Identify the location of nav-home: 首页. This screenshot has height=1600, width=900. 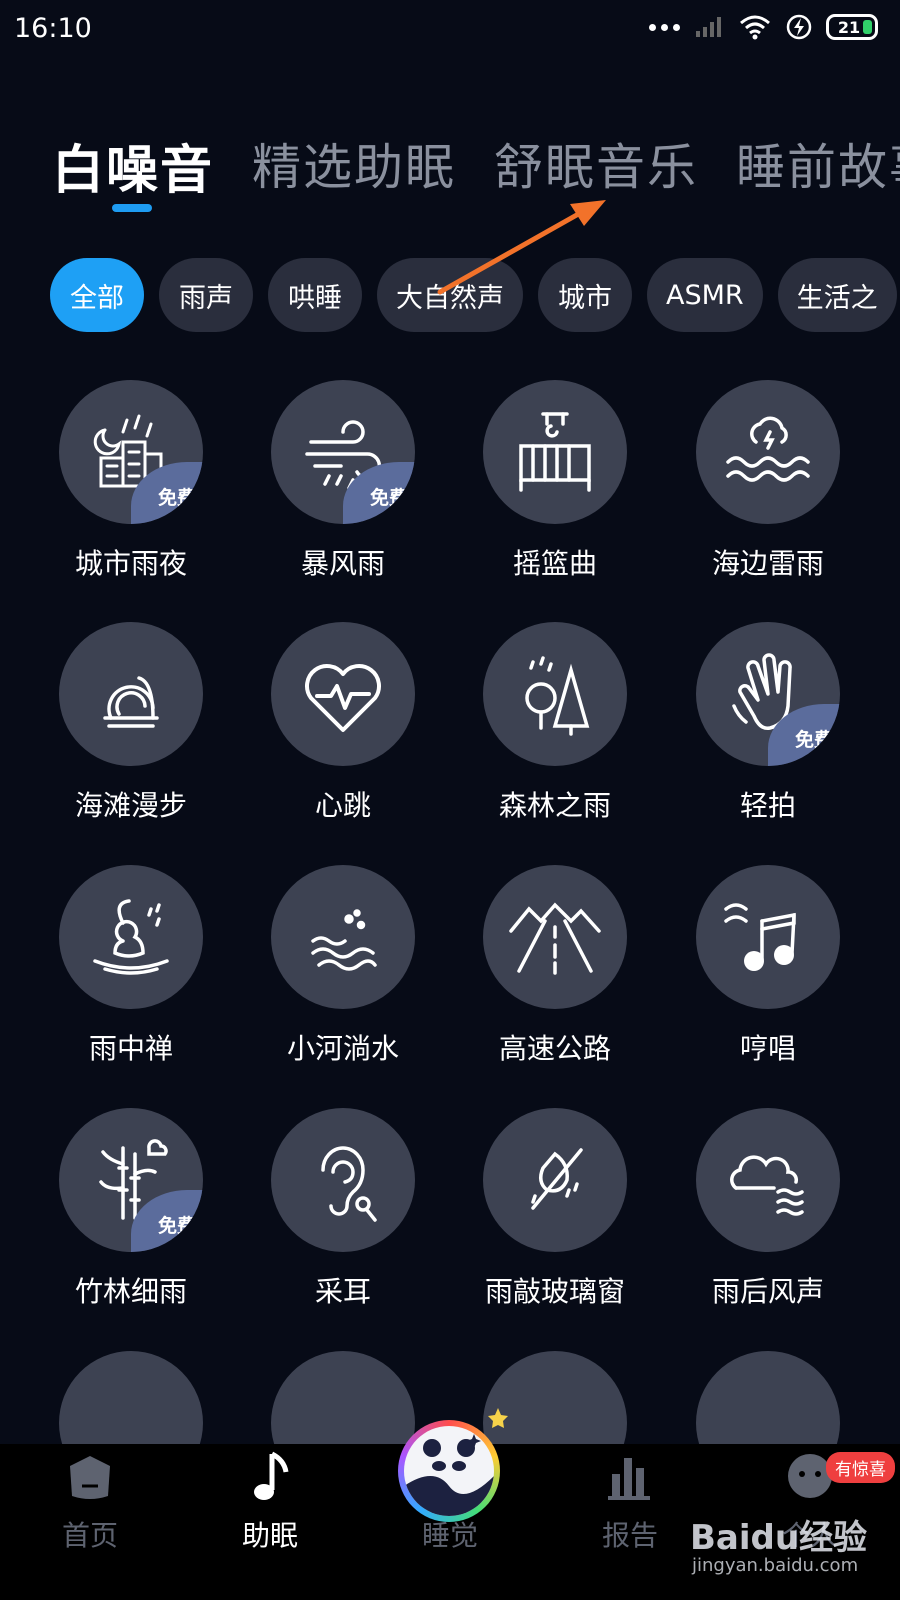
(90, 1498).